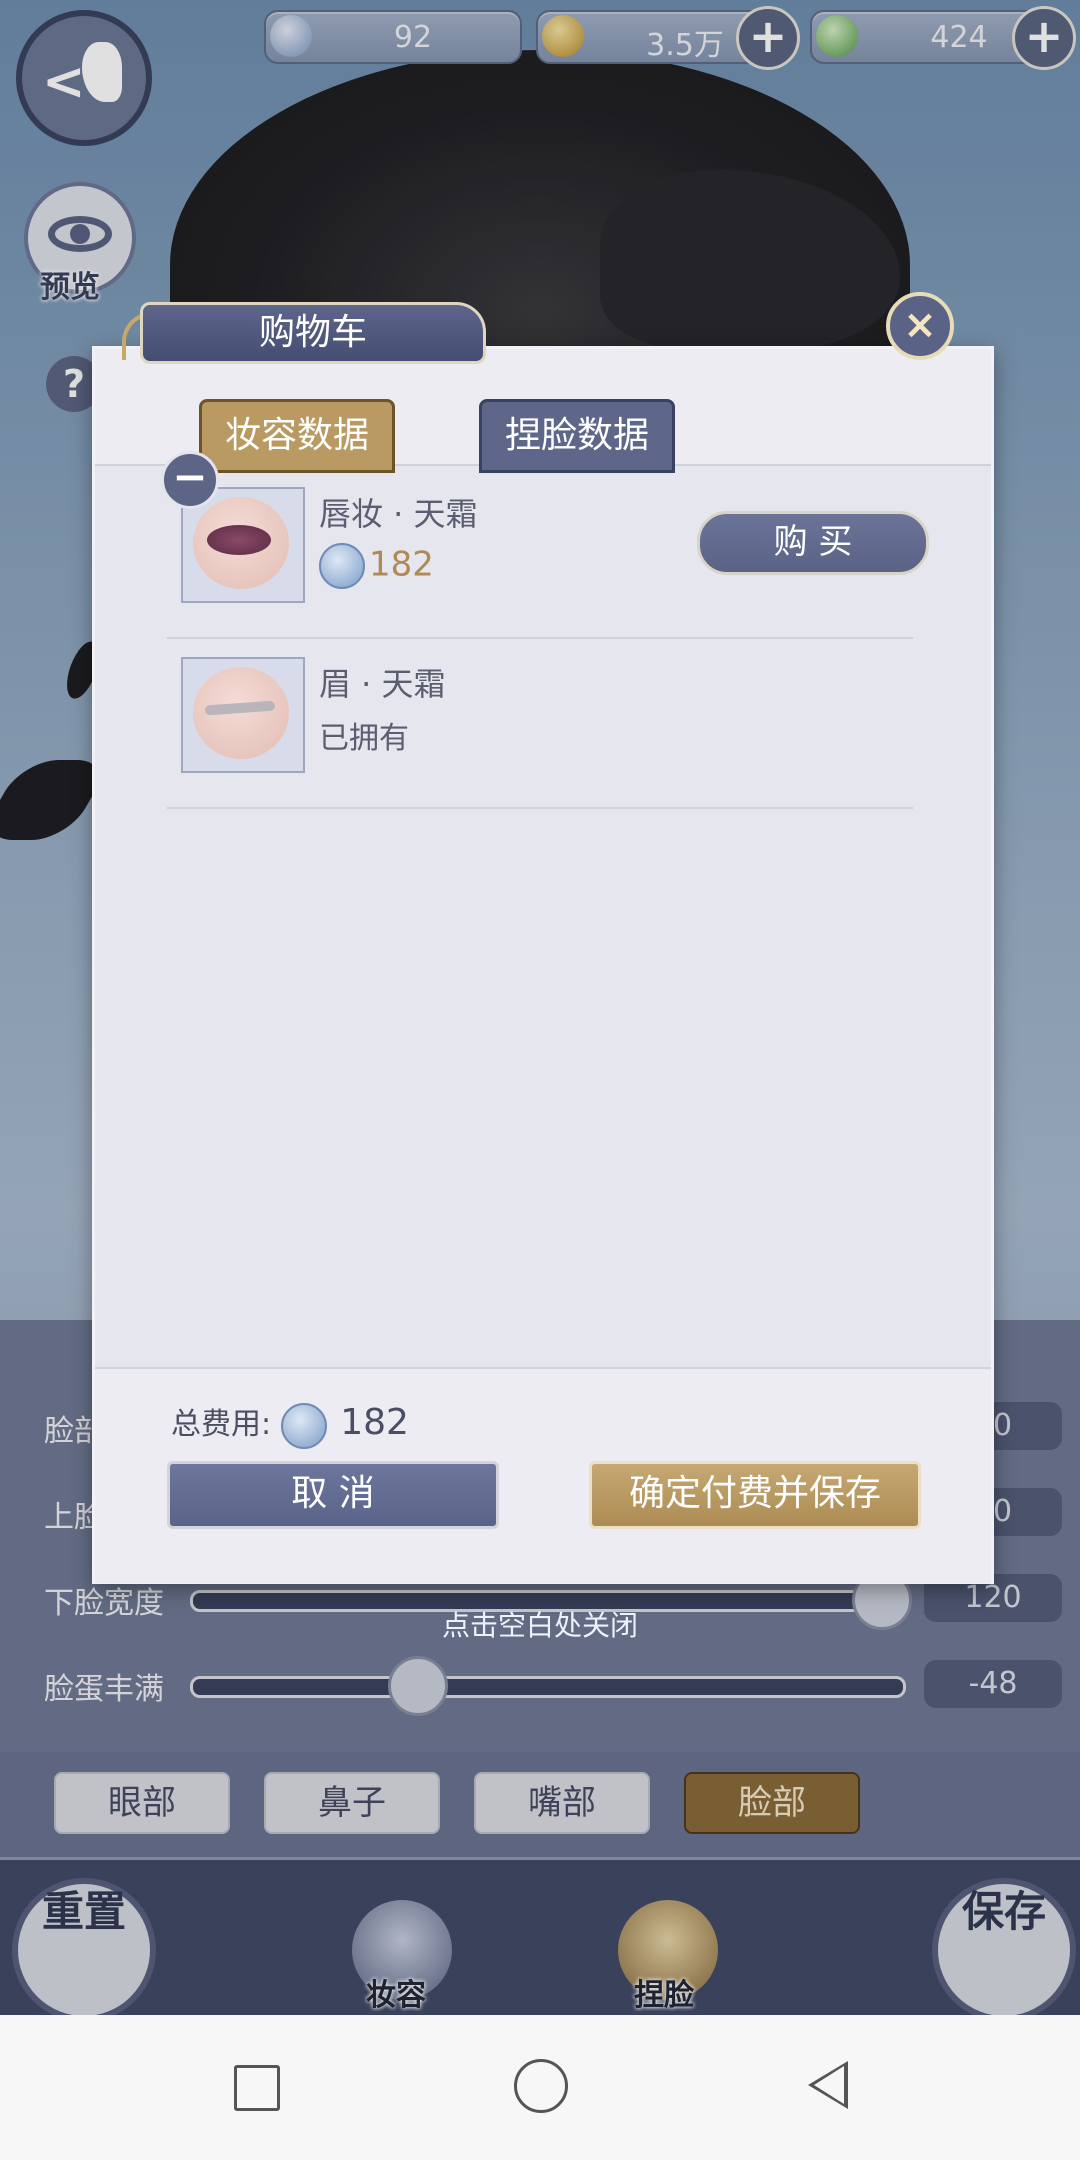 The height and width of the screenshot is (2160, 1080). What do you see at coordinates (297, 436) in the screenshot?
I see `tab-makeup-data: 妆容数据` at bounding box center [297, 436].